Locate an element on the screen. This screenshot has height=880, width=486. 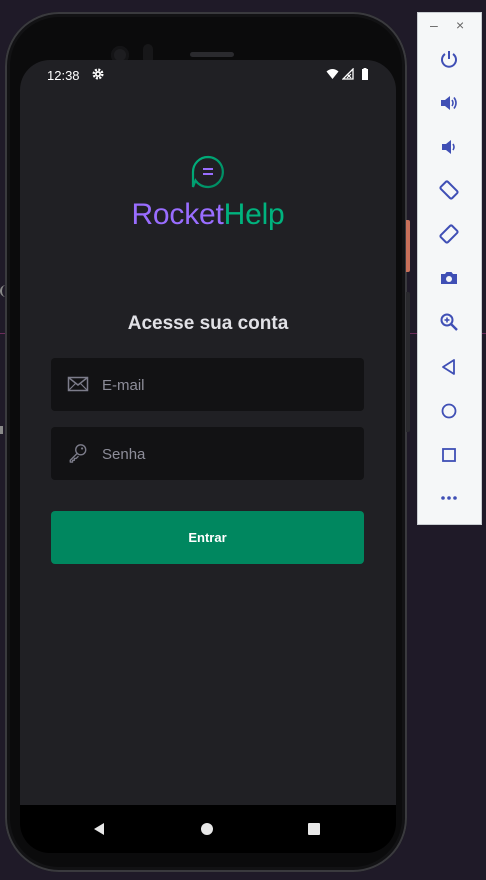
emulator-minimize-button: – is located at coordinates (434, 25).